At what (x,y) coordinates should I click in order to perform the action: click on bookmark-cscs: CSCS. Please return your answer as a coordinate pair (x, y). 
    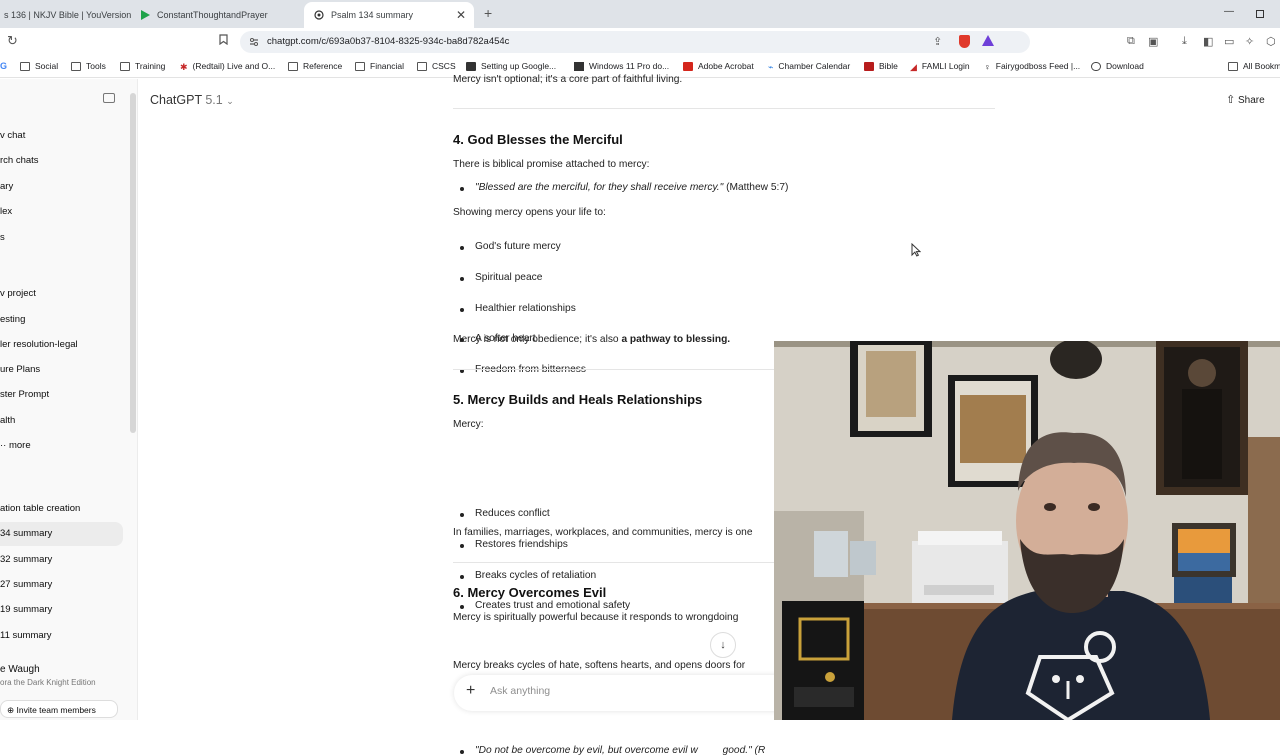
    Looking at the image, I should click on (436, 66).